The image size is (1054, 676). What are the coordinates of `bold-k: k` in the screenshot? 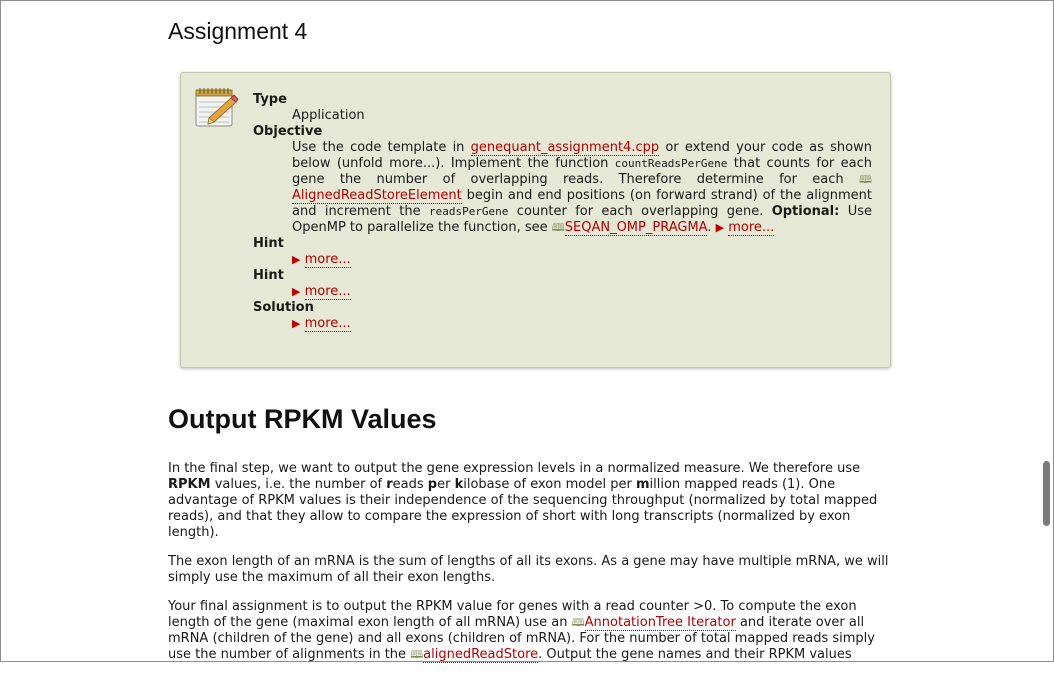 It's located at (459, 484).